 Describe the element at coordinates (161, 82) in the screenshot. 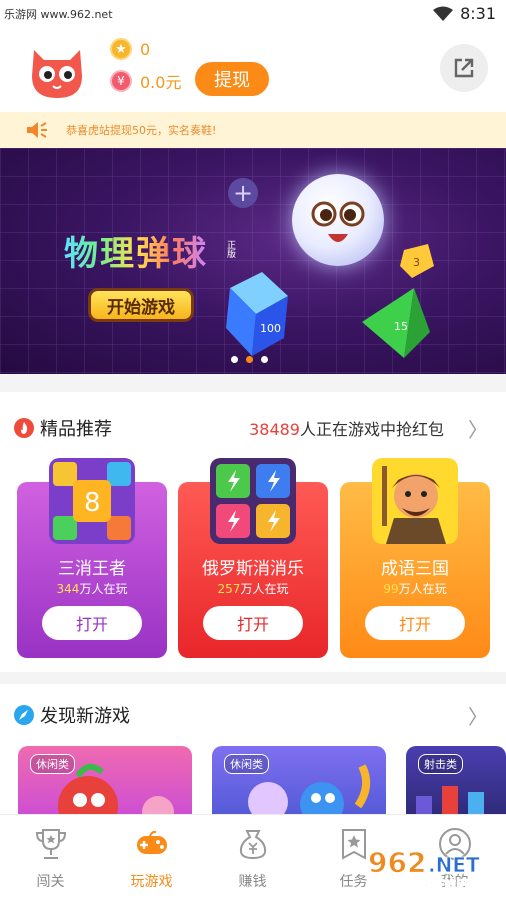

I see `cash-value: 0.0元` at that location.